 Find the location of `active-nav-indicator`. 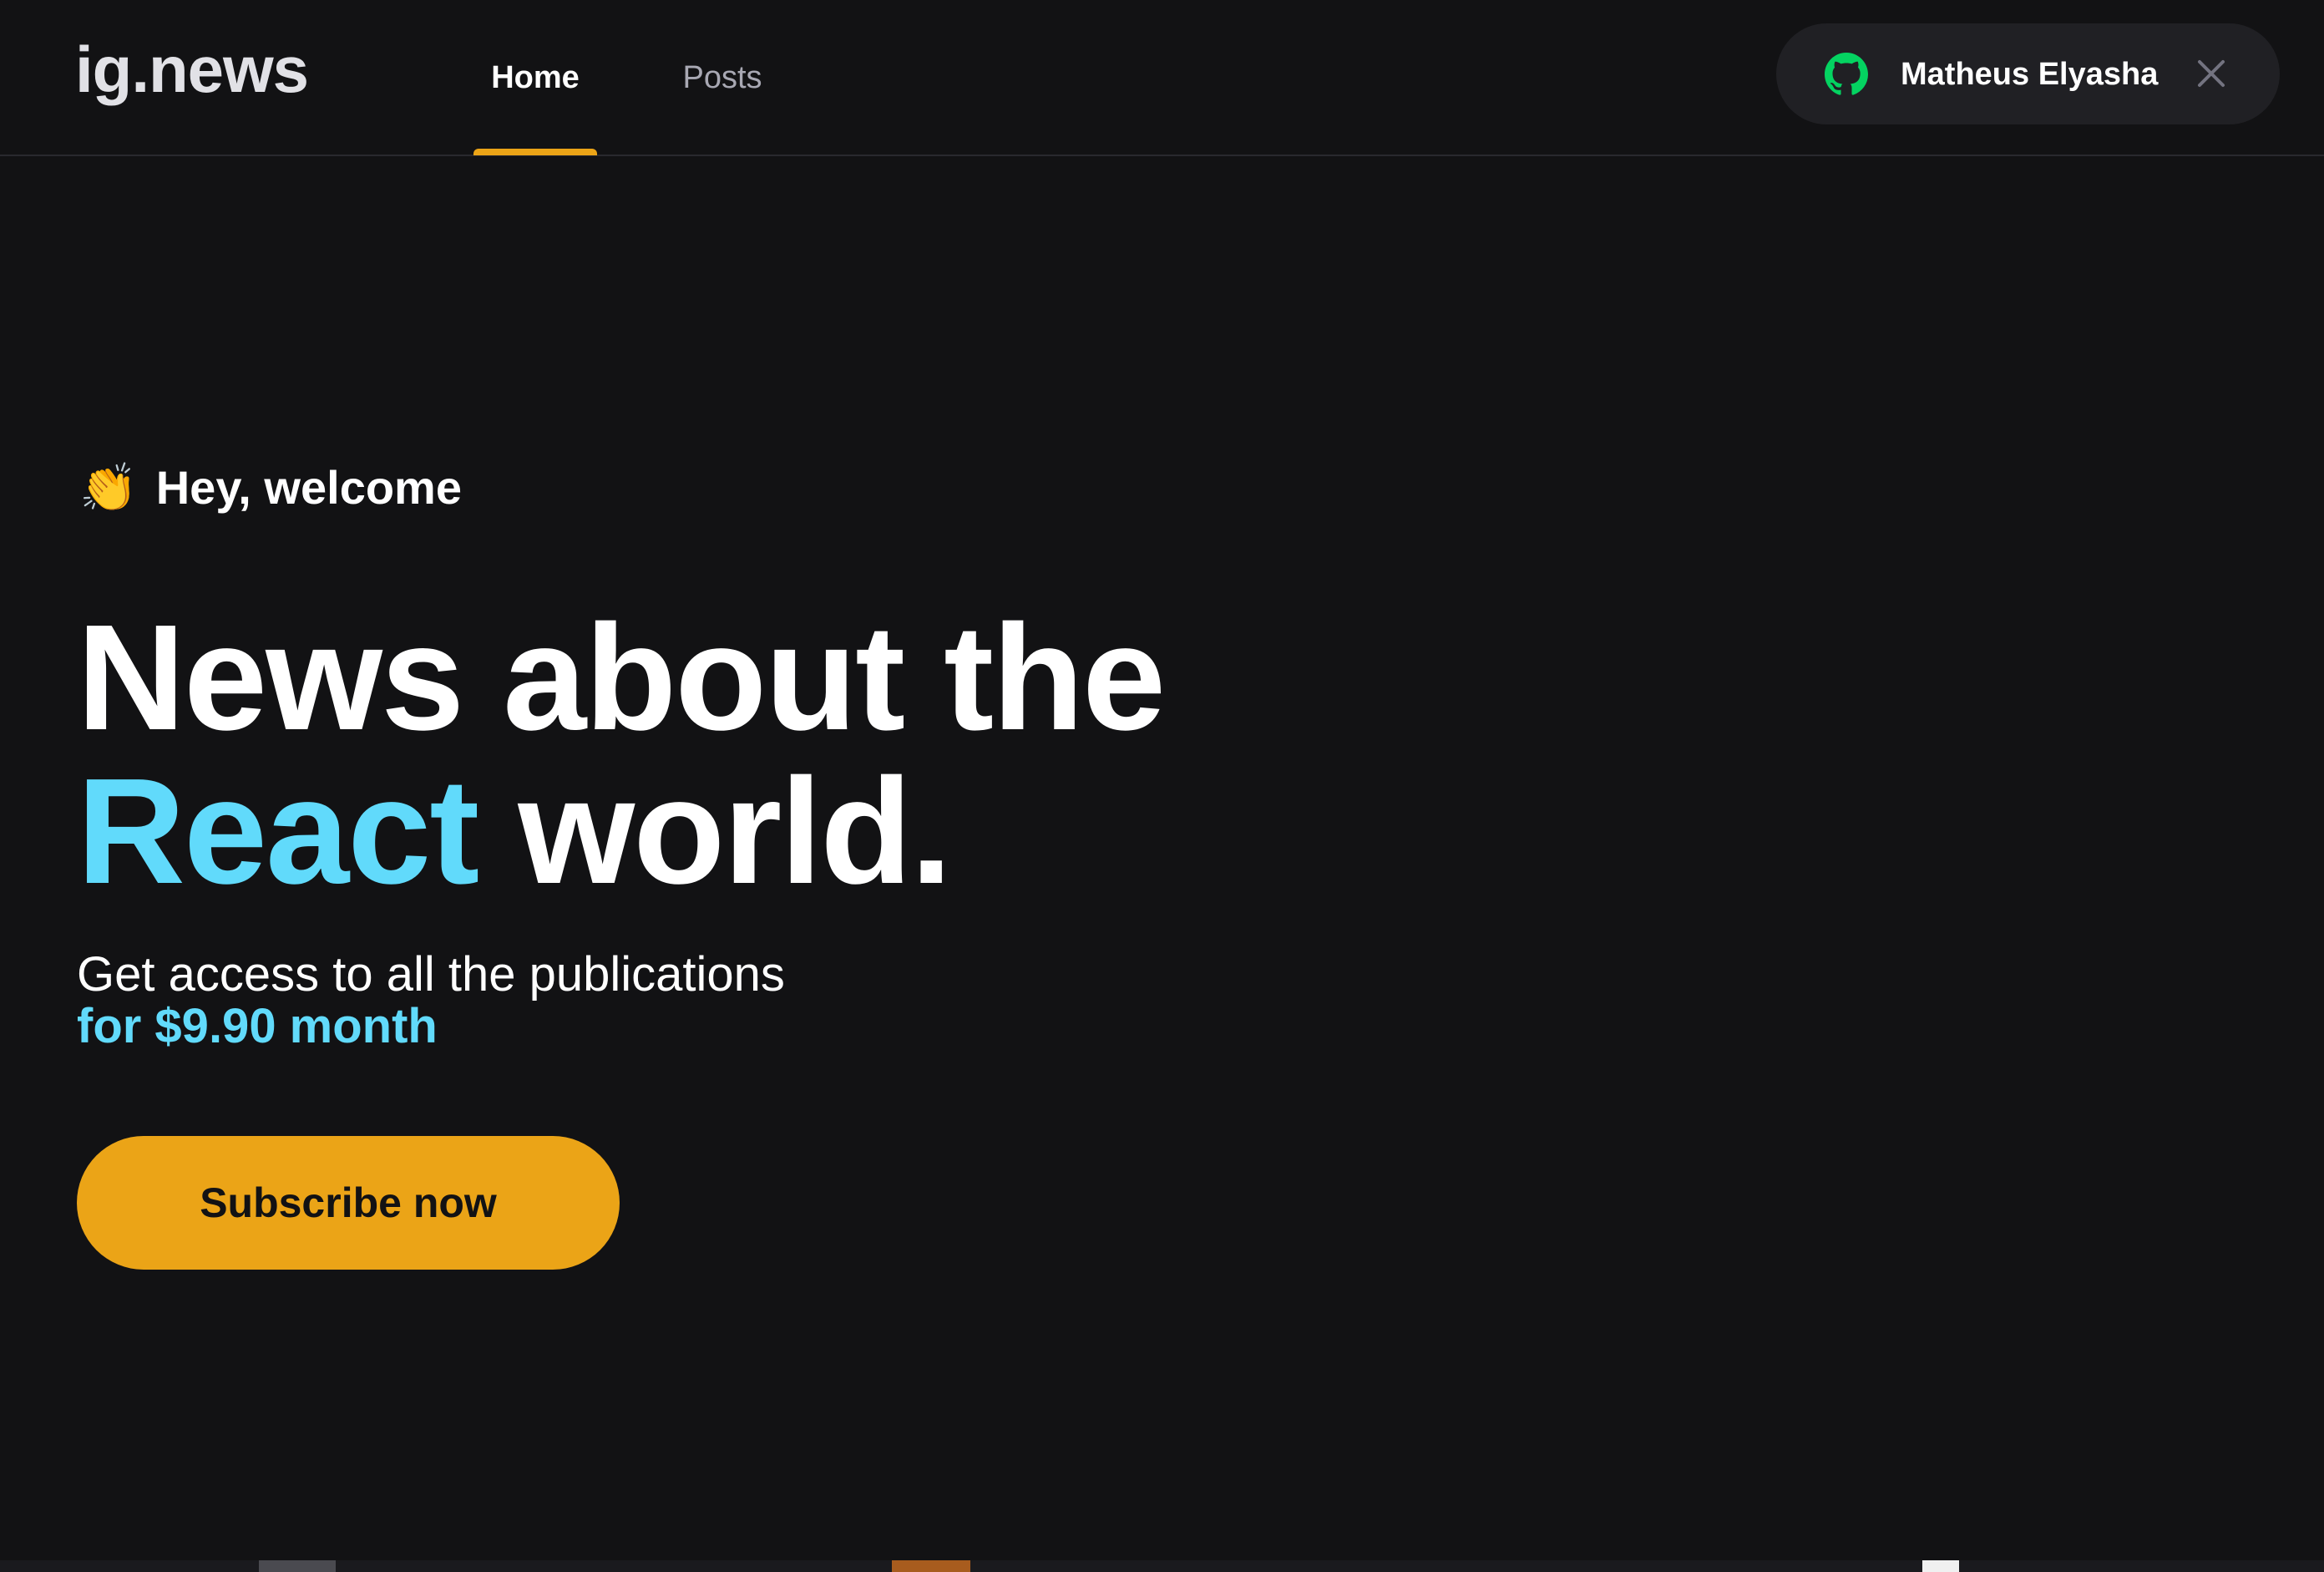

active-nav-indicator is located at coordinates (535, 152).